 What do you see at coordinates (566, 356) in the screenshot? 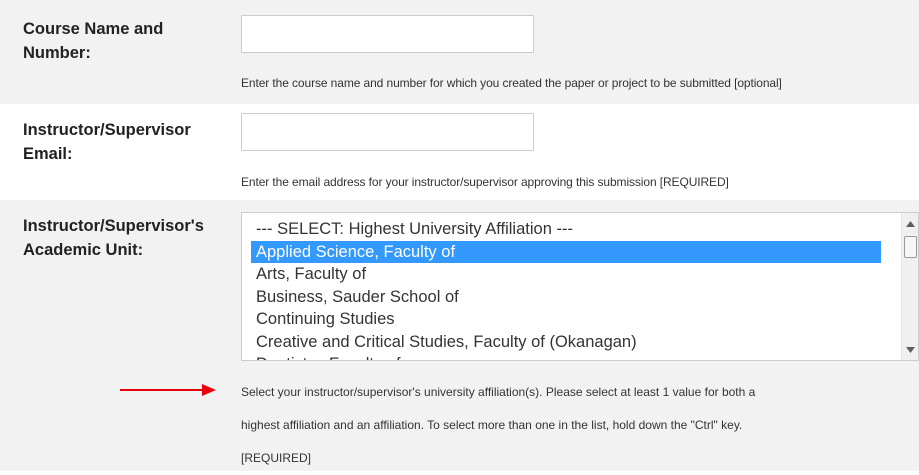
I see `academic-unit-option: Dentistry, Faculty of` at bounding box center [566, 356].